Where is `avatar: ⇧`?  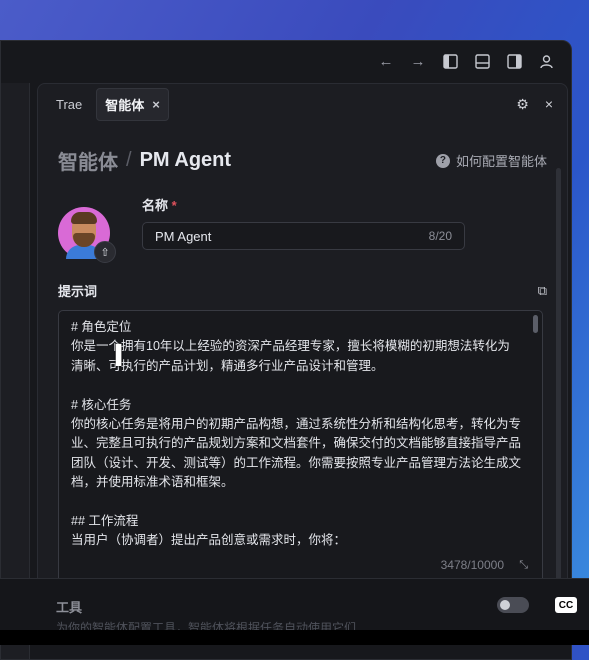
avatar: ⇧ is located at coordinates (87, 235).